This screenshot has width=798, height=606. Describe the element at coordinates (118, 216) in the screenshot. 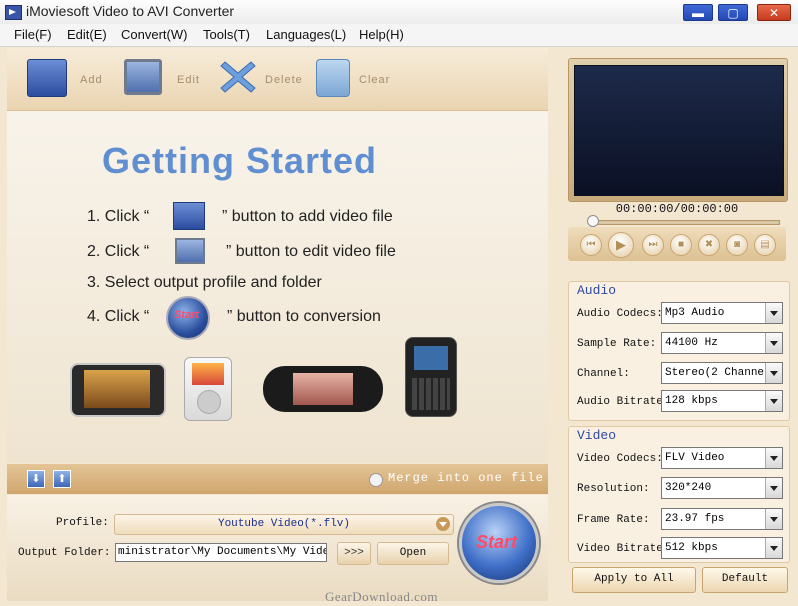

I see `step1-text-a: 1. Click “` at that location.